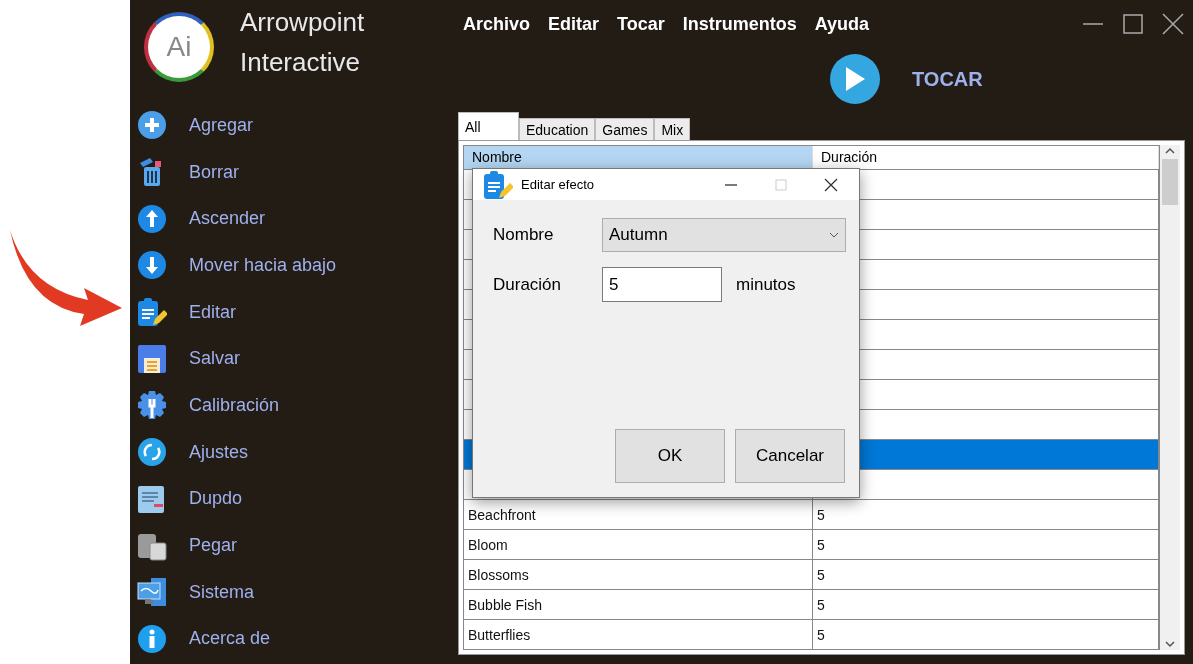  I want to click on app-title: Interactive, so click(300, 62).